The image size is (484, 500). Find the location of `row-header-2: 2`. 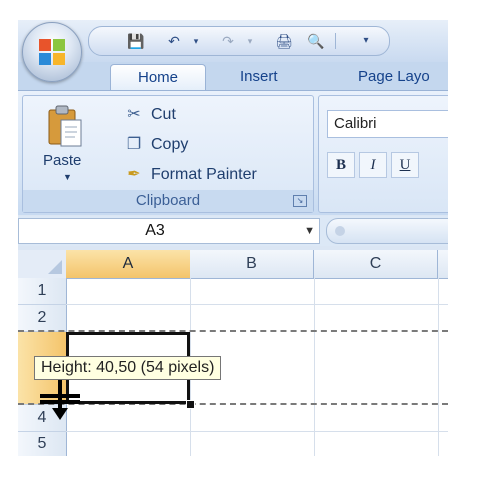

row-header-2: 2 is located at coordinates (42, 318).